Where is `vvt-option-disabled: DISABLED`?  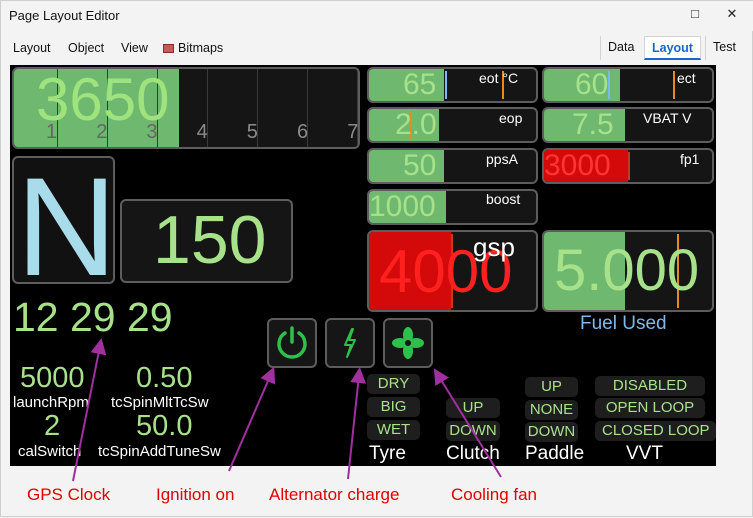
vvt-option-disabled: DISABLED is located at coordinates (650, 386).